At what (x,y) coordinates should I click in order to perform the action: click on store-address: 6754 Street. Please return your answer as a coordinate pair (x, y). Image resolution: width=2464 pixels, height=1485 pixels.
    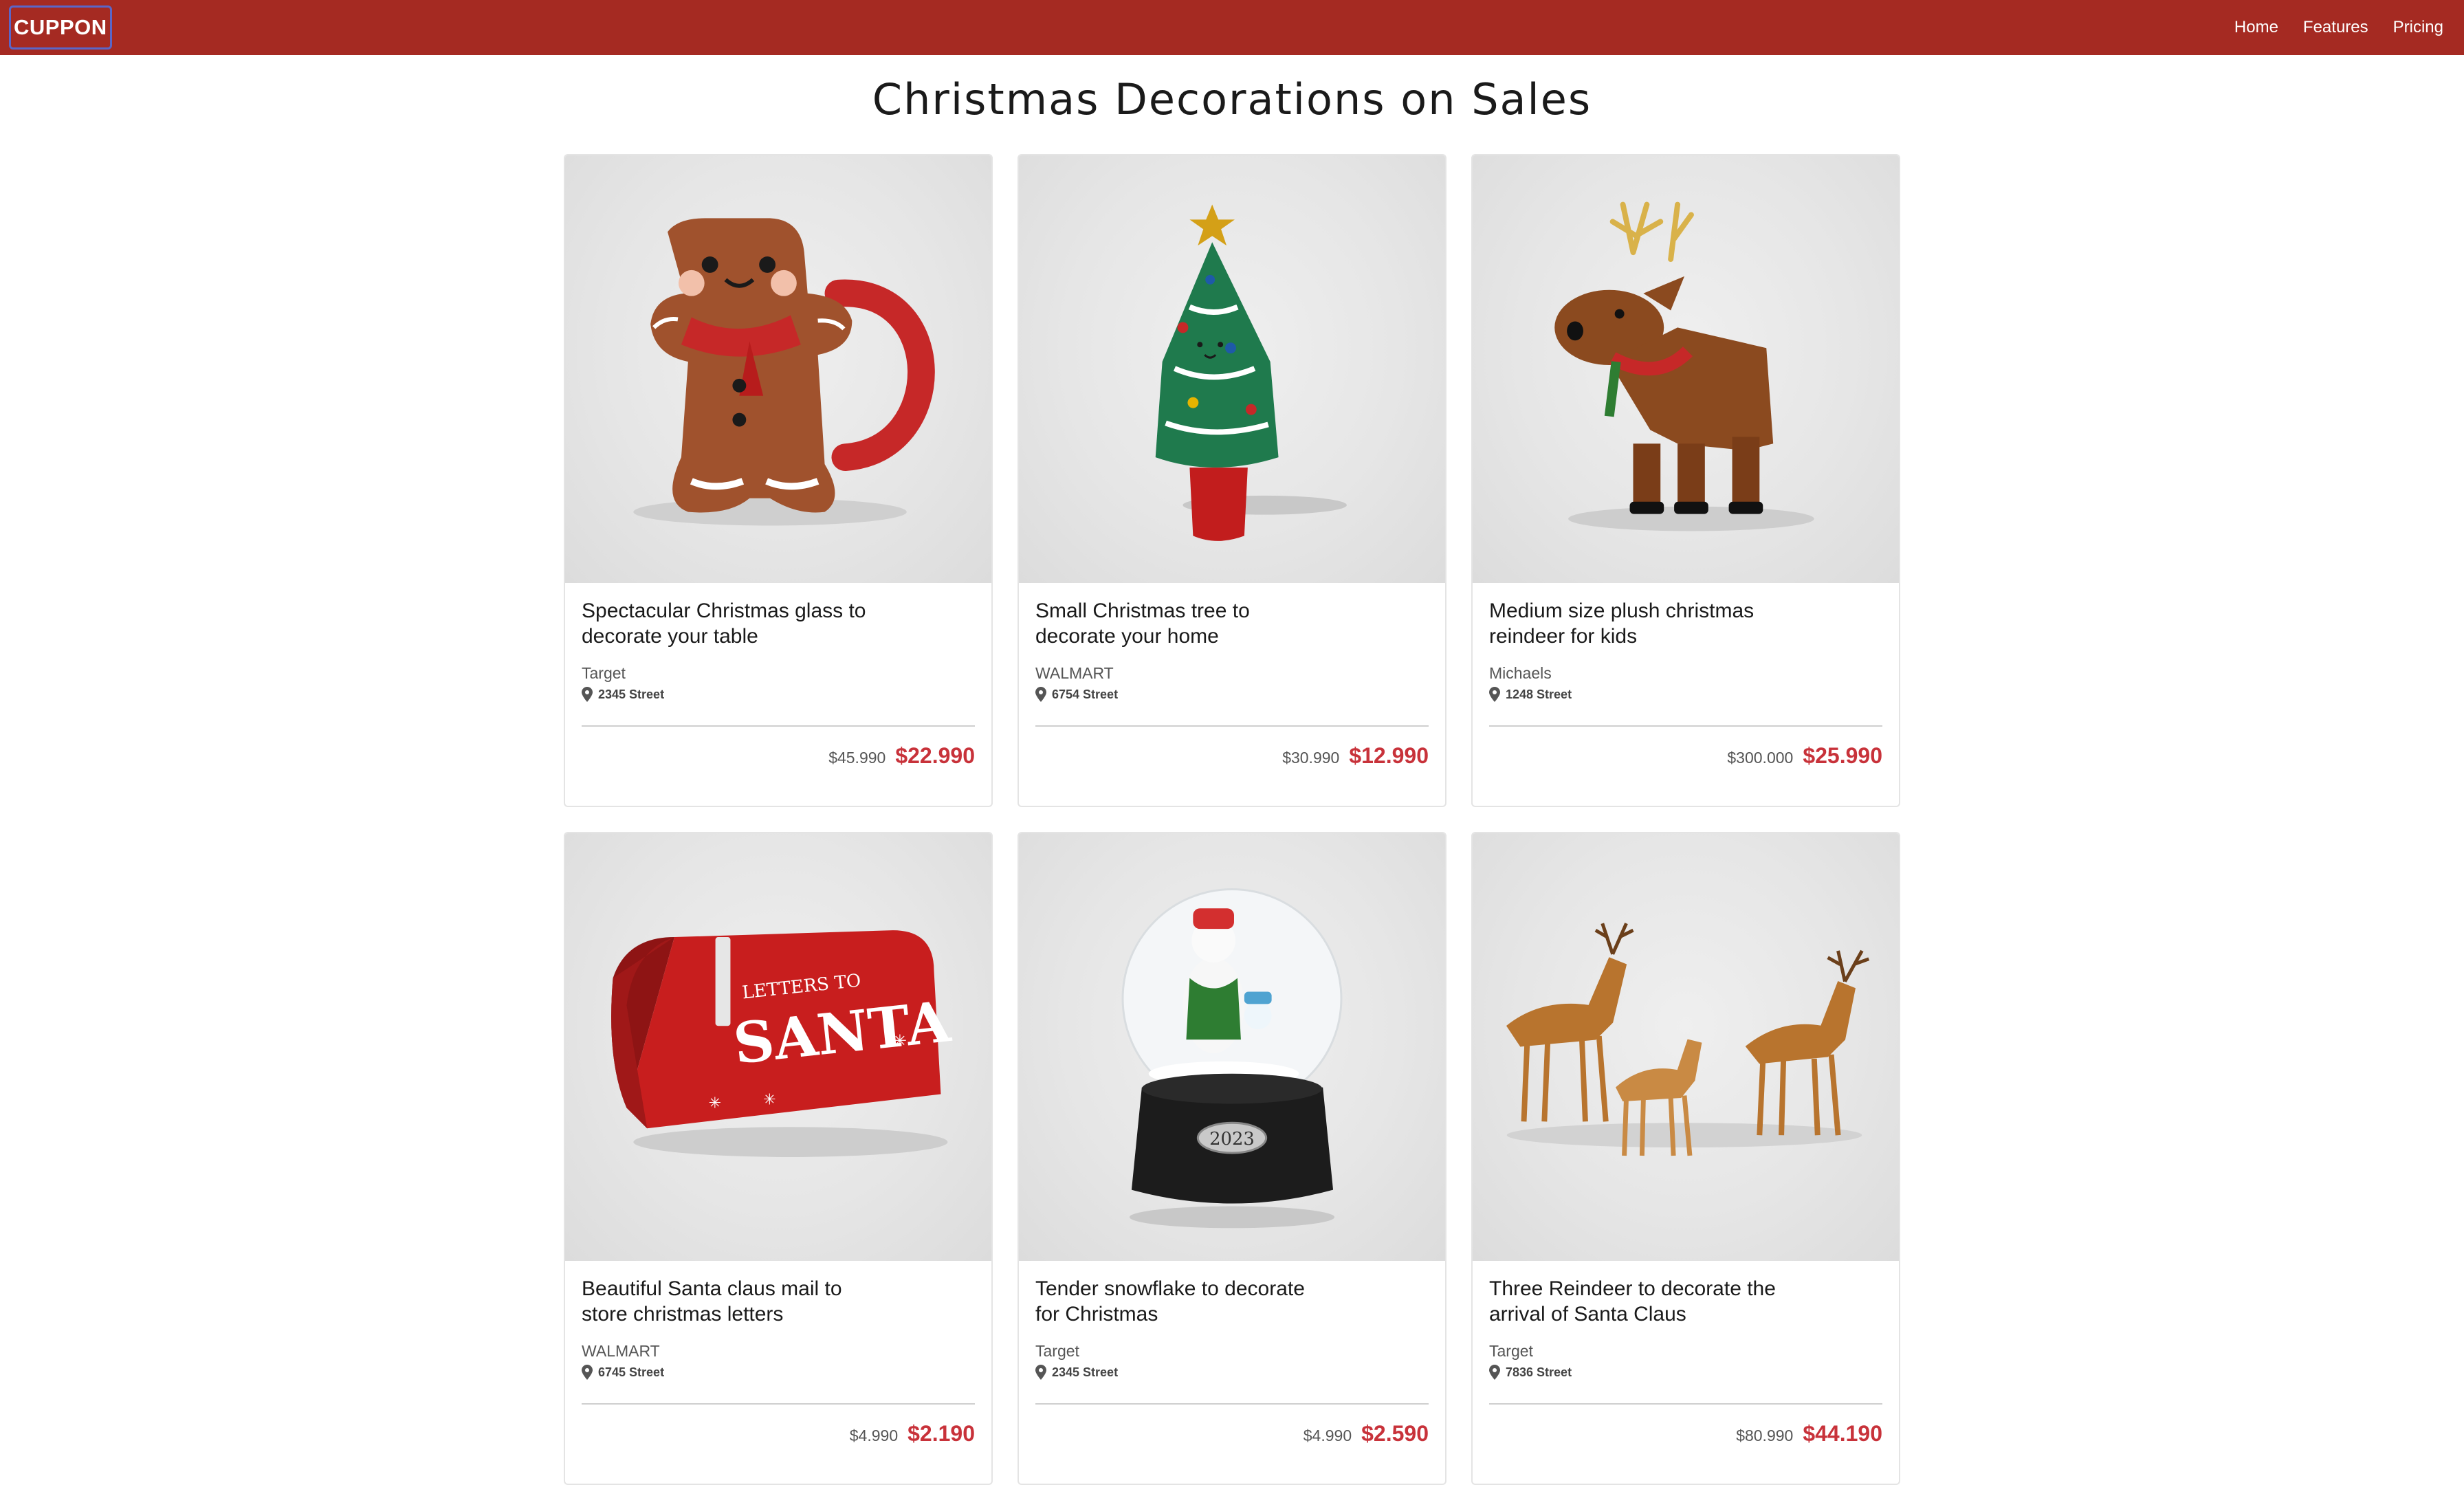
    Looking at the image, I should click on (1232, 694).